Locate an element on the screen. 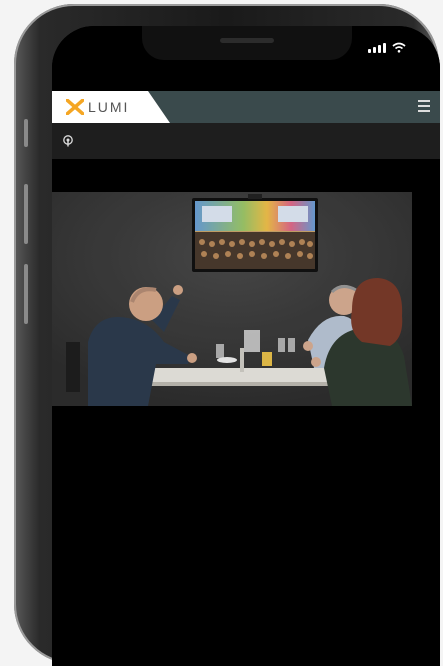  logo-text: LUMI is located at coordinates (109, 107).